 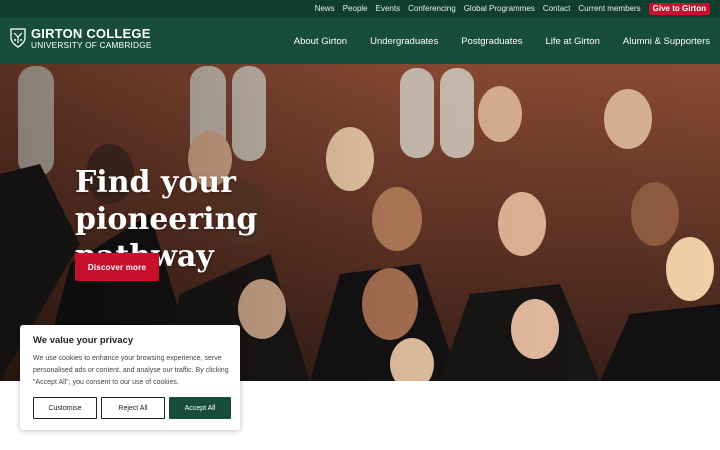 I want to click on utility-link-contact: Contact, so click(x=557, y=9).